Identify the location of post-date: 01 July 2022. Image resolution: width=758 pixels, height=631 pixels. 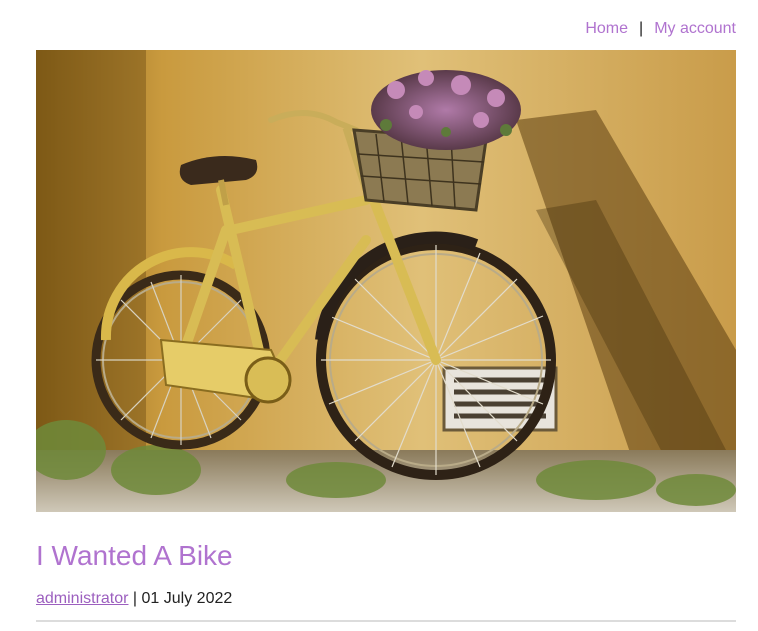
(187, 598).